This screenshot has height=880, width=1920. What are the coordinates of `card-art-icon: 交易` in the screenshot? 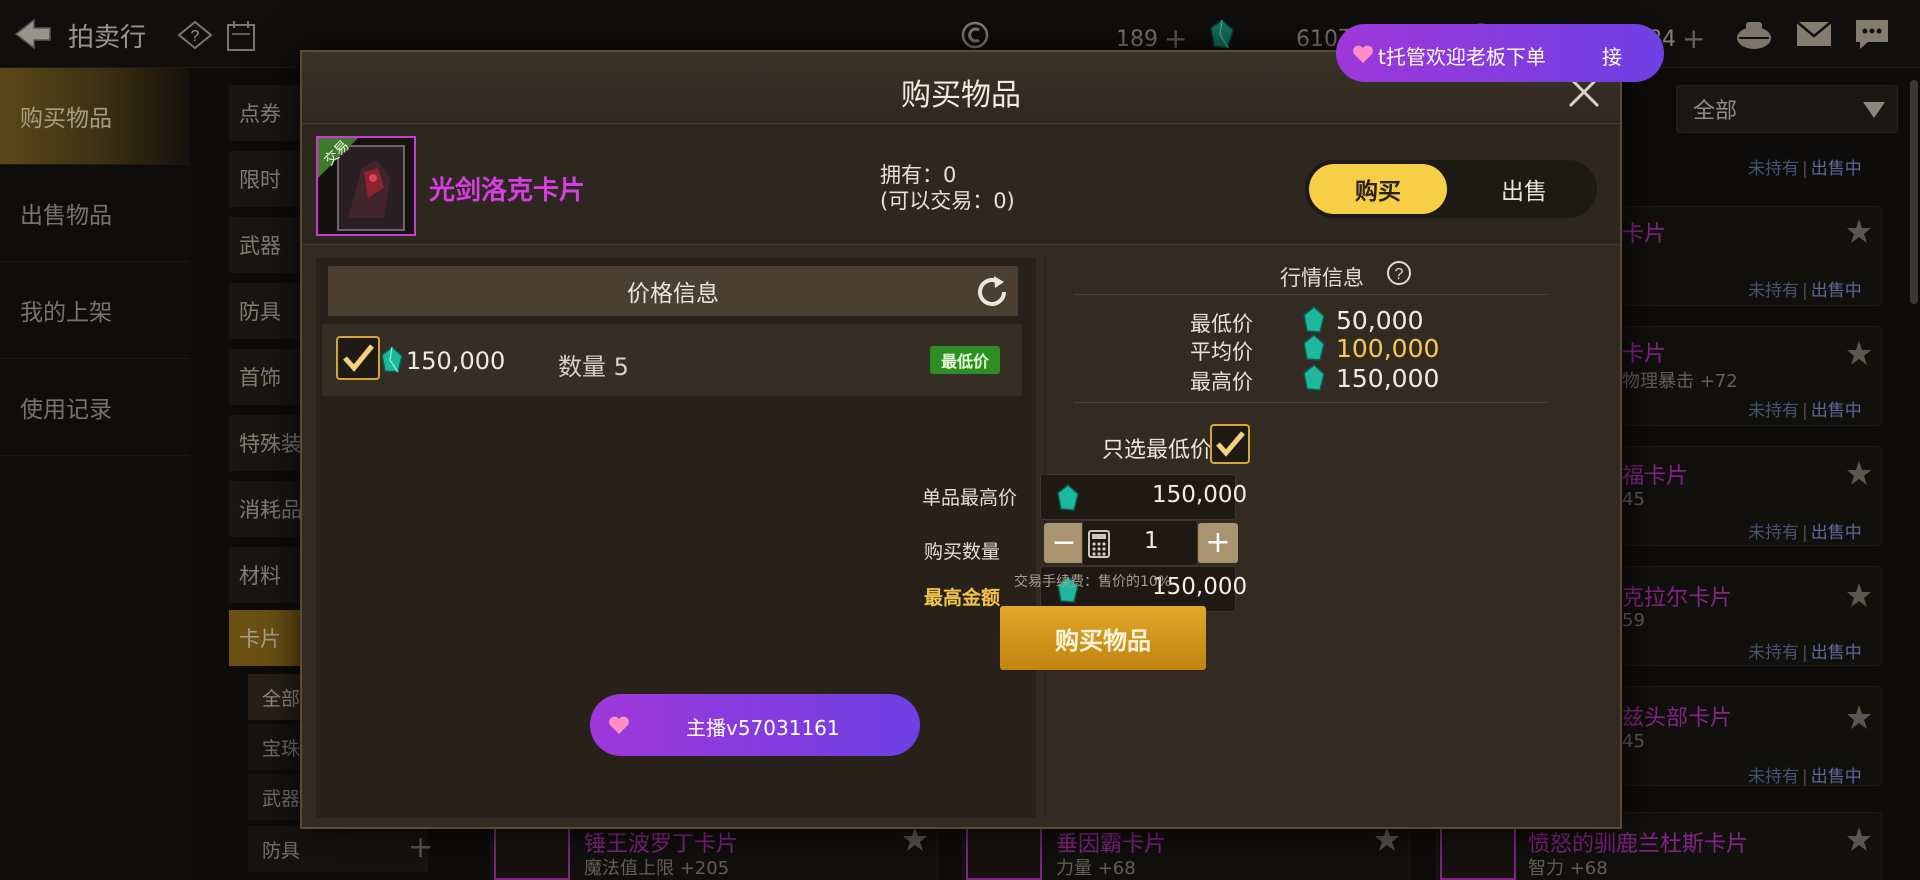 It's located at (366, 186).